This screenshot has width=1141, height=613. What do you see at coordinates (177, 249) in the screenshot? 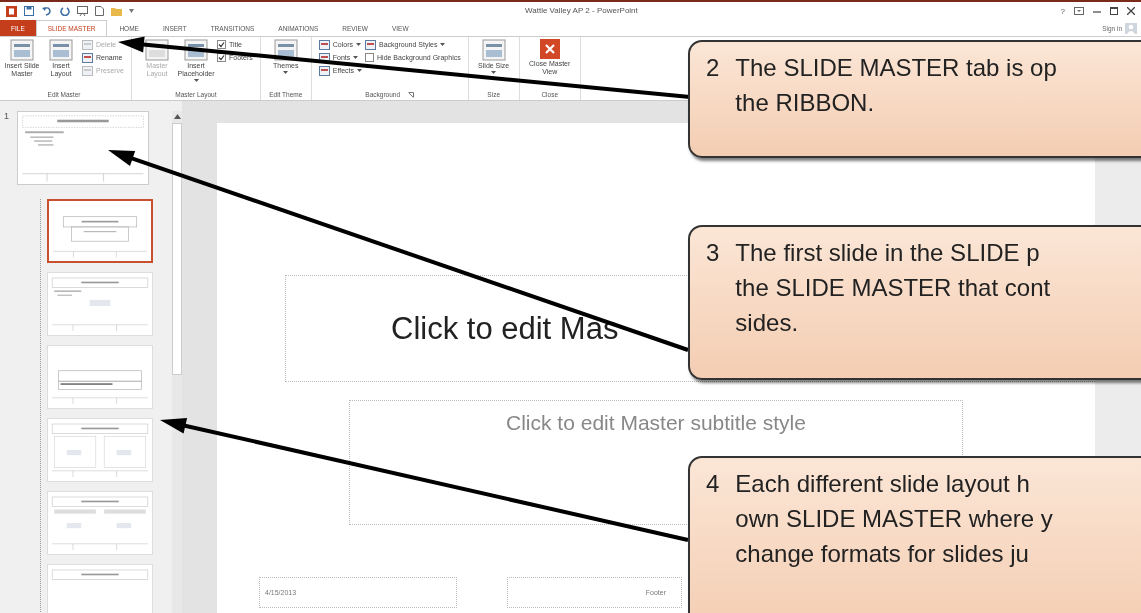
I see `scroll-thumb` at bounding box center [177, 249].